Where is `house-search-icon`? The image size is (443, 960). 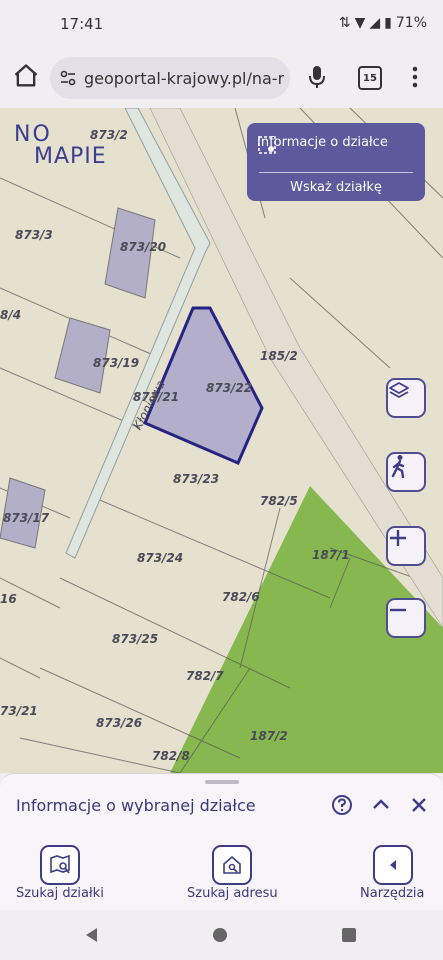
house-search-icon is located at coordinates (232, 865).